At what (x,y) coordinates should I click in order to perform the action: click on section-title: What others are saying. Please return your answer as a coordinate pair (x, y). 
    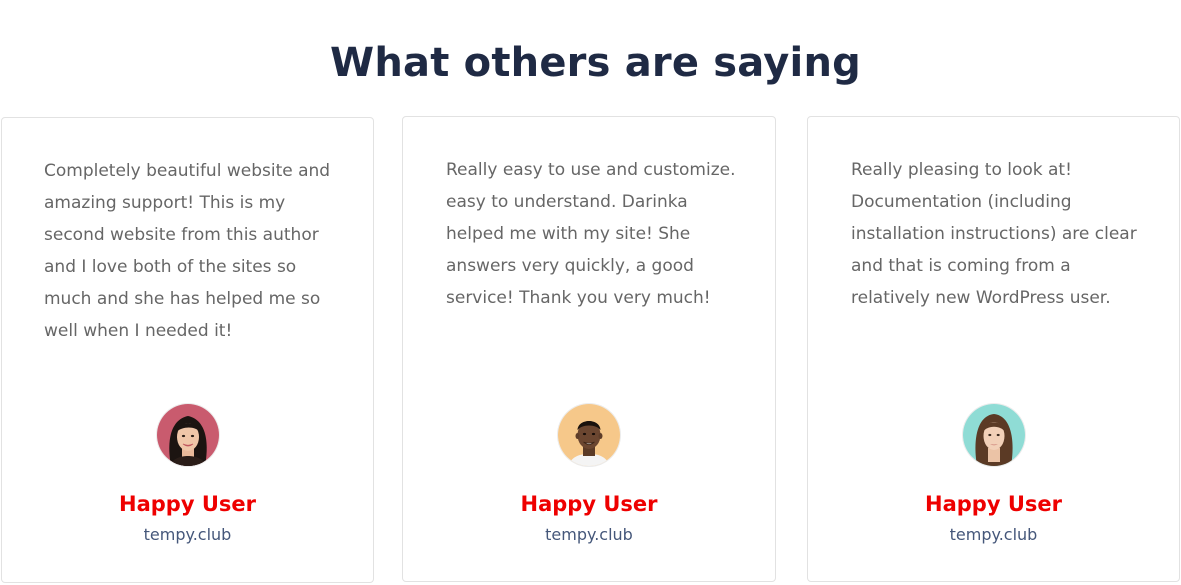
    Looking at the image, I should click on (595, 63).